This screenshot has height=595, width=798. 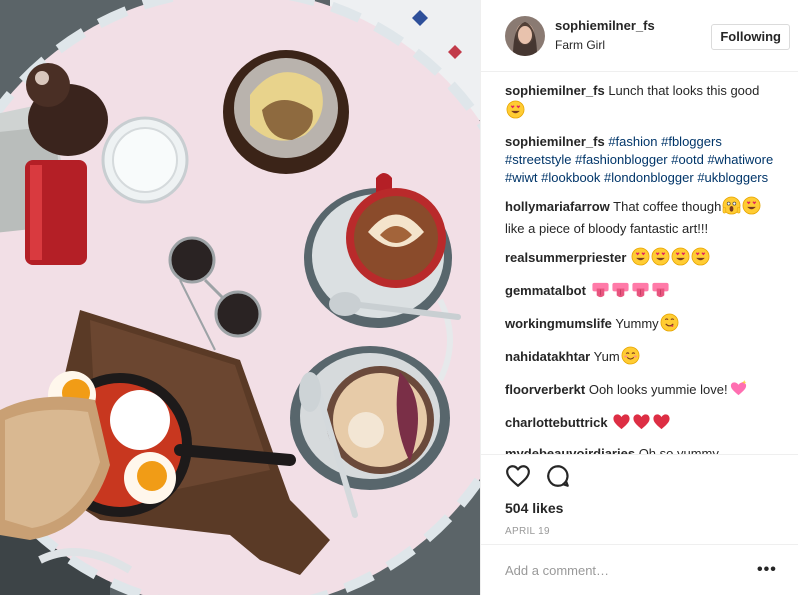 I want to click on hashtag-link: #ootd, so click(x=687, y=159).